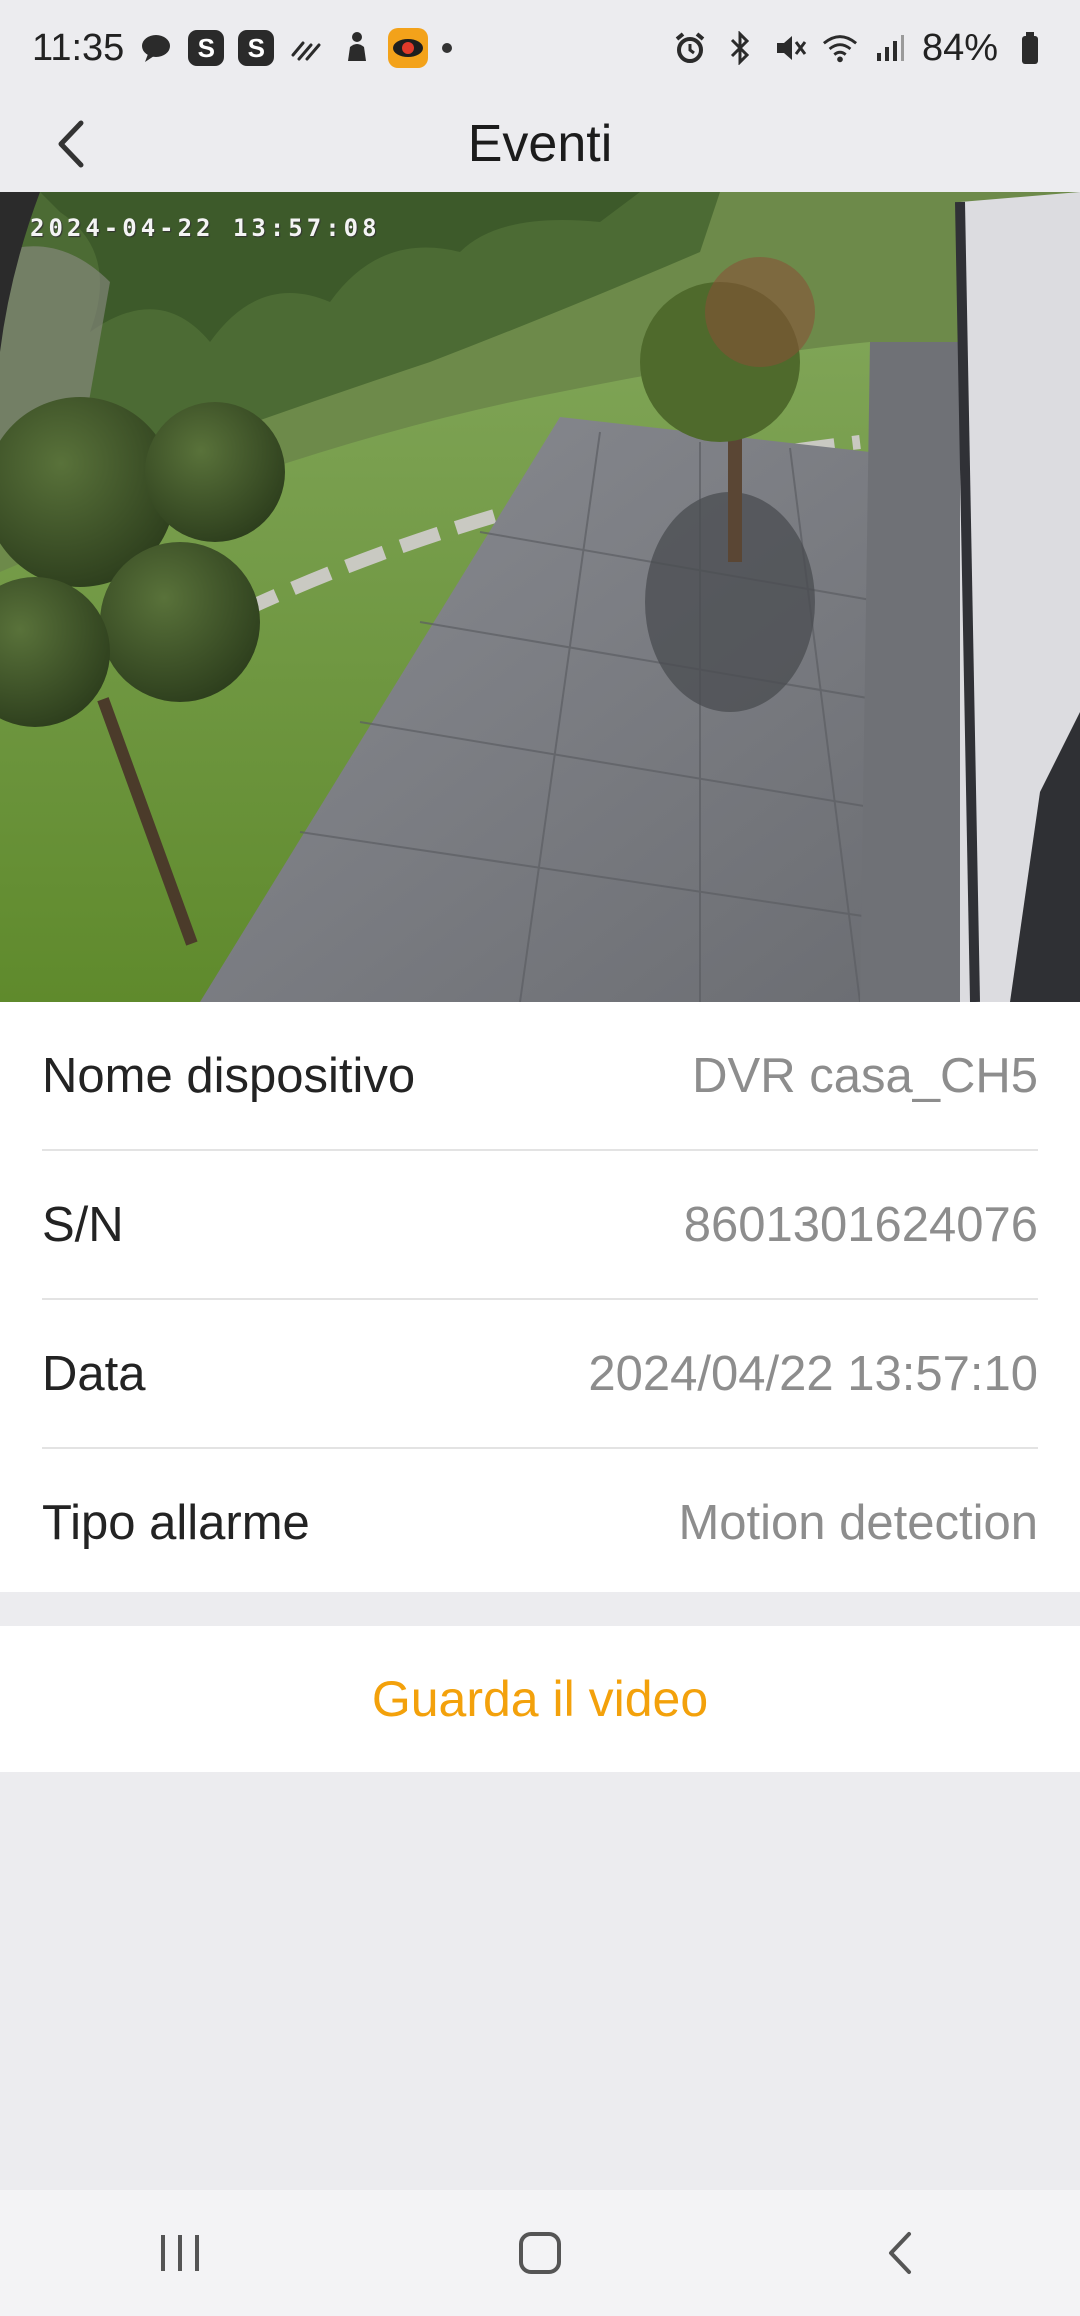  I want to click on back-button, so click(70, 144).